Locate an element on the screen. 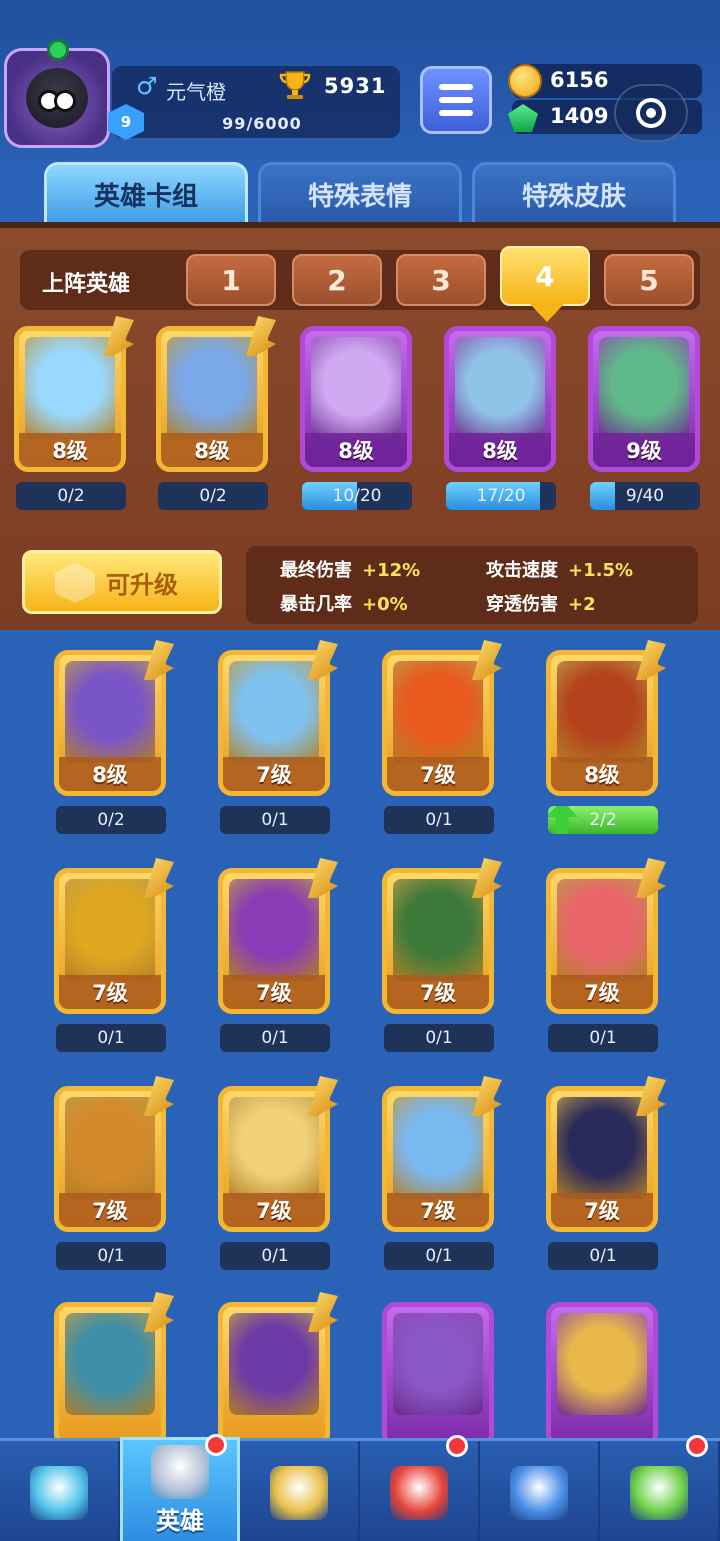  card-progress-bar: 0/2 is located at coordinates (71, 496).